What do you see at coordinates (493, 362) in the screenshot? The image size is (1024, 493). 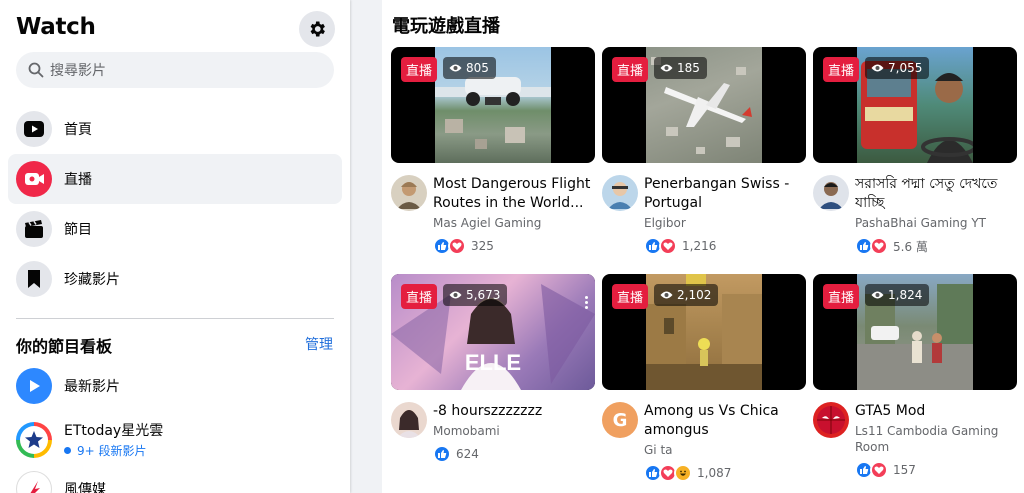 I see `svg-text: ELLE` at bounding box center [493, 362].